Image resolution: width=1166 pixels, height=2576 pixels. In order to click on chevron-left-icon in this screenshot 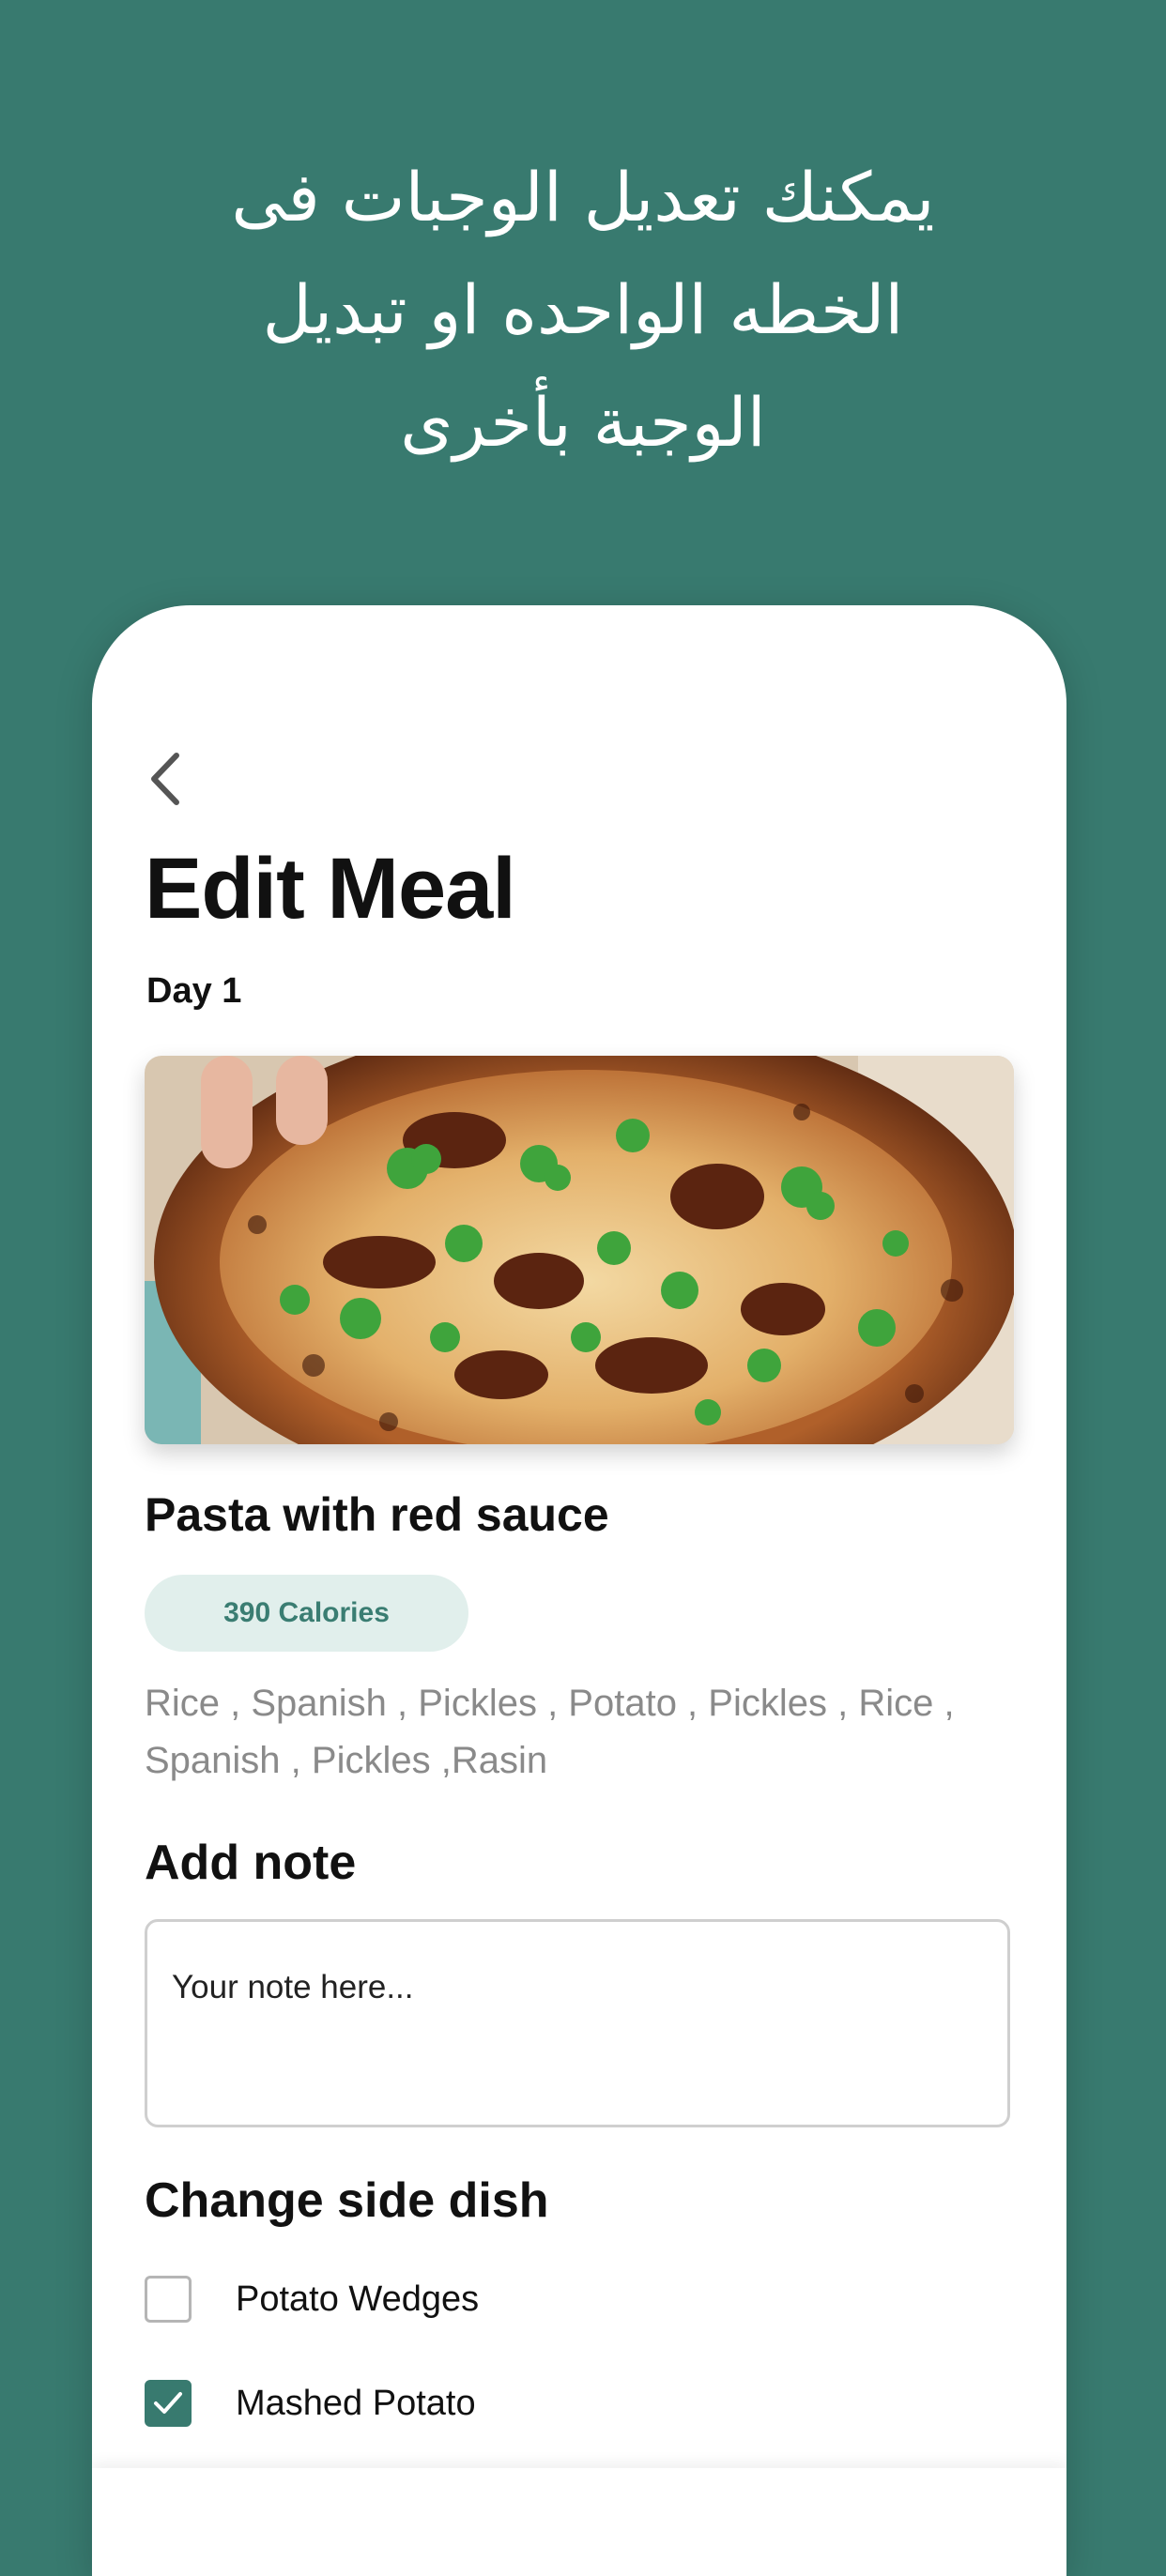, I will do `click(165, 779)`.